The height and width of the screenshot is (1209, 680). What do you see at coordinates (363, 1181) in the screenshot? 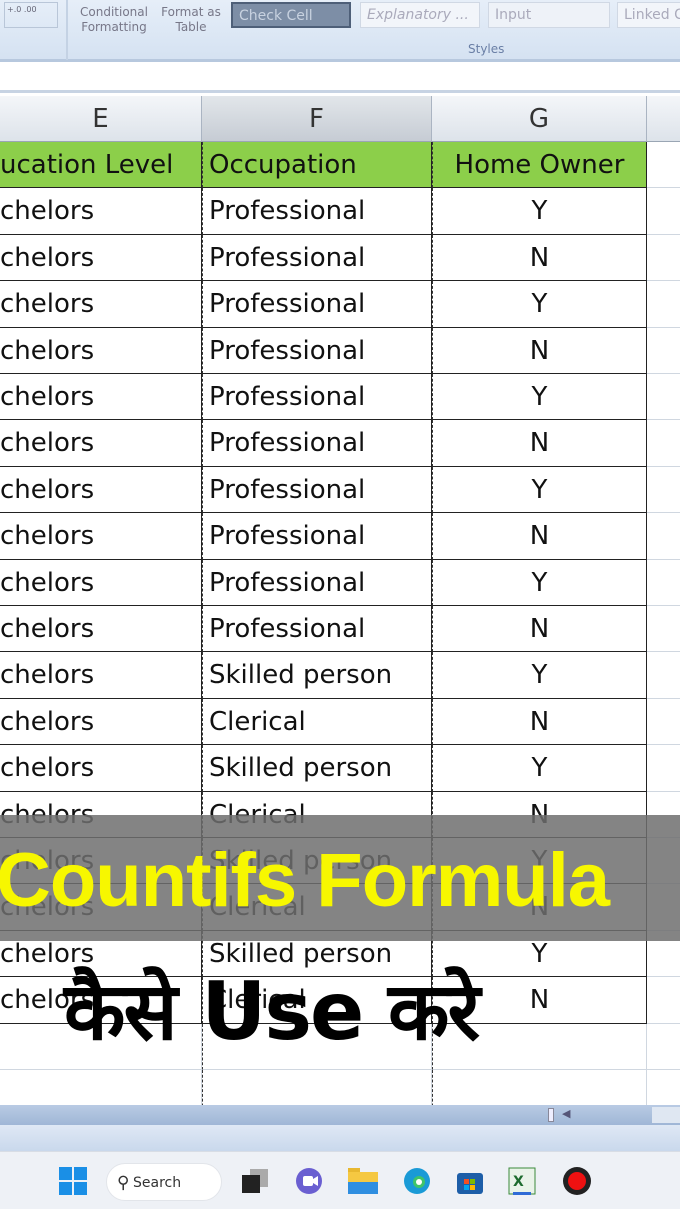
I see `file-explorer-icon` at bounding box center [363, 1181].